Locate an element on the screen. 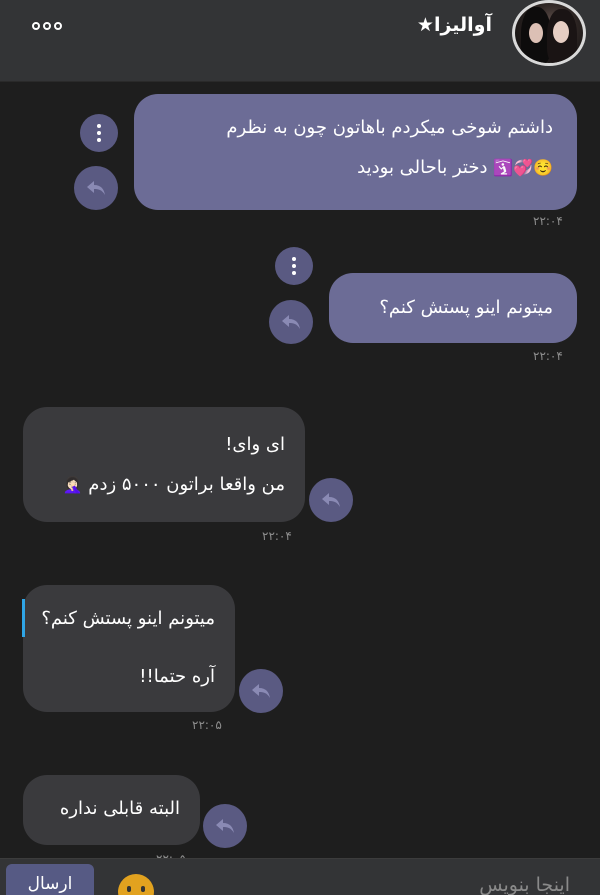 The height and width of the screenshot is (895, 600). message-time: ۲۲:۰۵ is located at coordinates (207, 725).